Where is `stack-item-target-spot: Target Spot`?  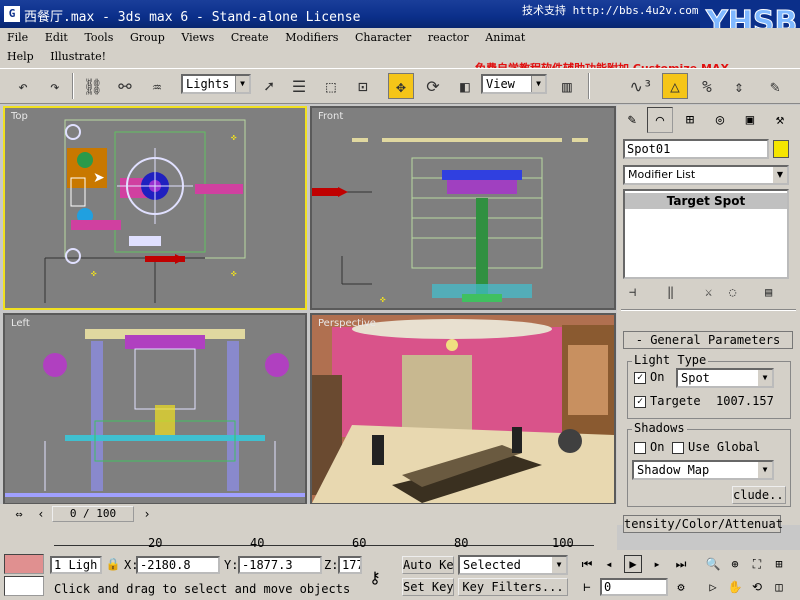 stack-item-target-spot: Target Spot is located at coordinates (706, 201).